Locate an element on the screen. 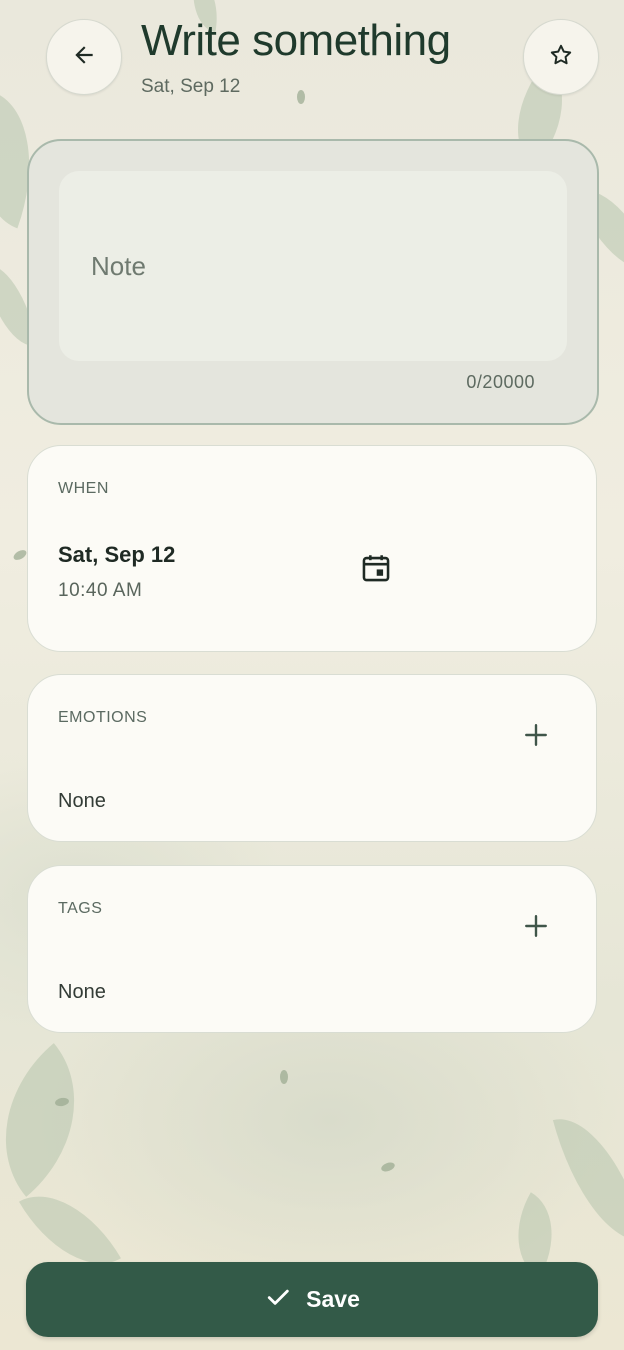  emotions-value: None is located at coordinates (82, 801).